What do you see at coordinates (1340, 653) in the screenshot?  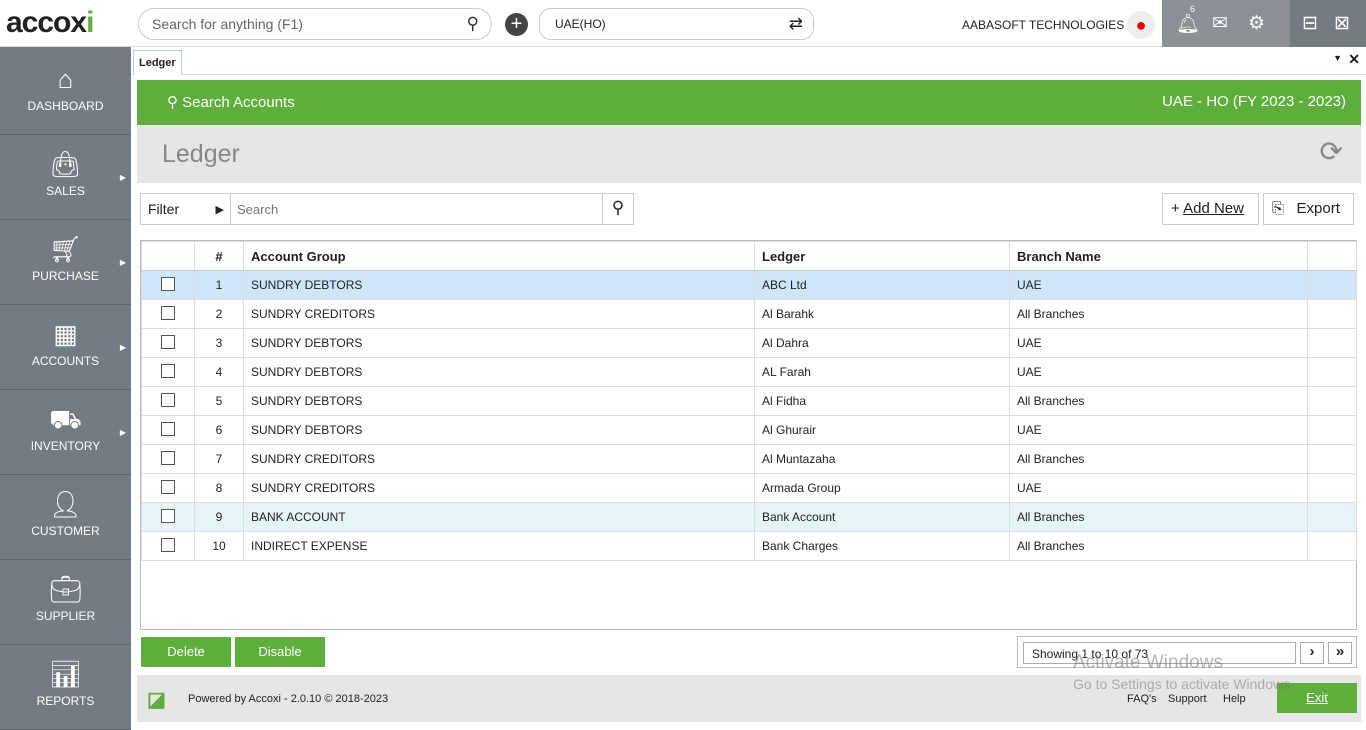 I see `last-page-button: »` at bounding box center [1340, 653].